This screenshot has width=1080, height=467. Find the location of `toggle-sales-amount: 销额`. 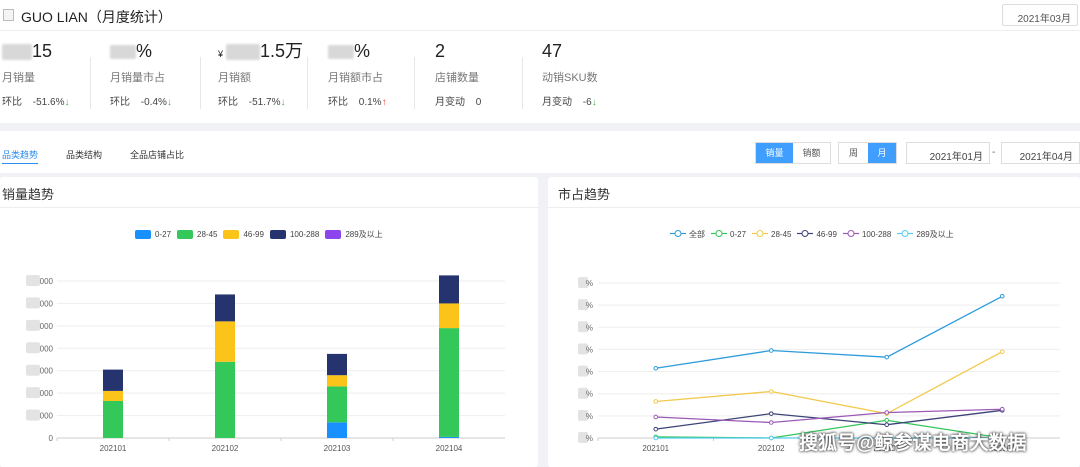

toggle-sales-amount: 销额 is located at coordinates (811, 153).